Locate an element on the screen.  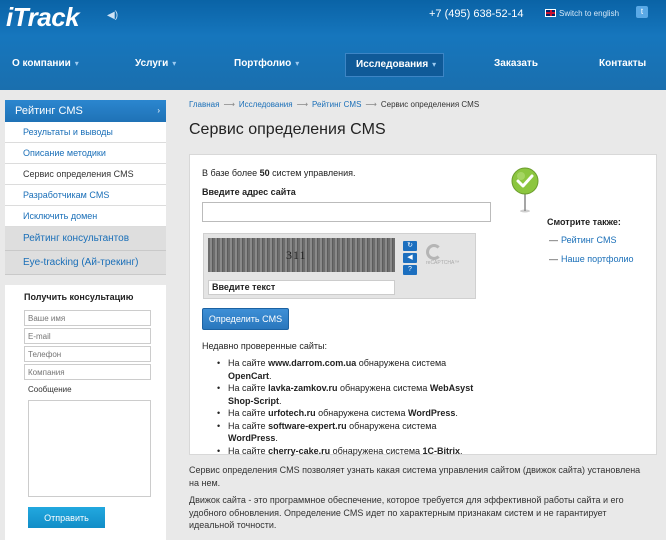
uk-flag-icon is located at coordinates (550, 13).